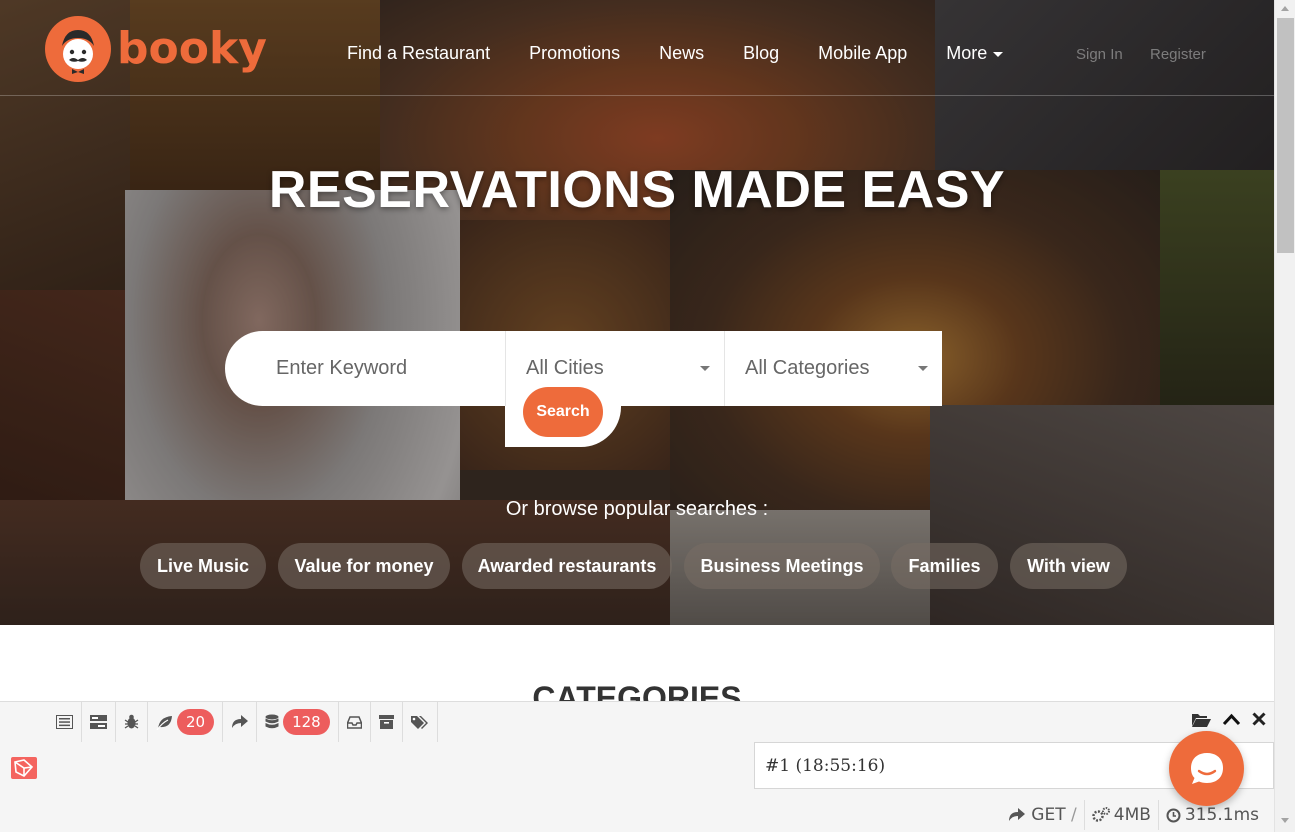 The image size is (1295, 832). I want to click on scrollbar-thumb, so click(1285, 135).